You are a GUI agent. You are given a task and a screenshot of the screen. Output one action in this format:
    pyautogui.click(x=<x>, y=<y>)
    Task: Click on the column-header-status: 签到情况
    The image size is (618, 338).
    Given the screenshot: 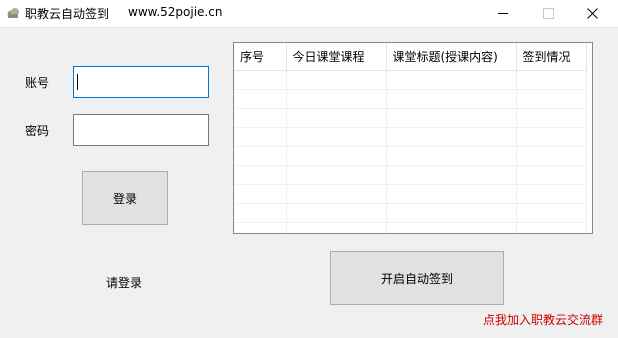 What is the action you would take?
    pyautogui.click(x=551, y=57)
    